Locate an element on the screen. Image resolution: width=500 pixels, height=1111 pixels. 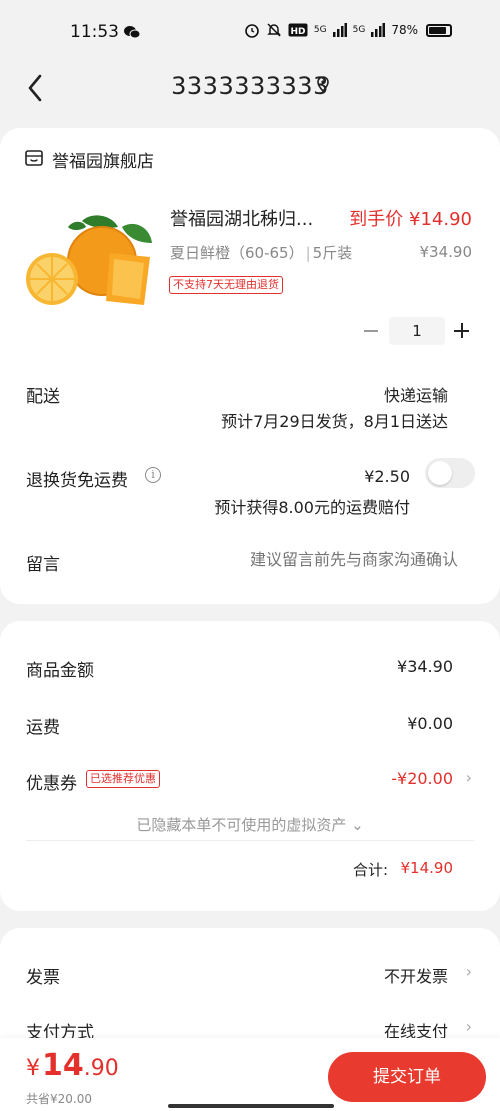
return-insurance-price: ¥2.50 is located at coordinates (387, 476).